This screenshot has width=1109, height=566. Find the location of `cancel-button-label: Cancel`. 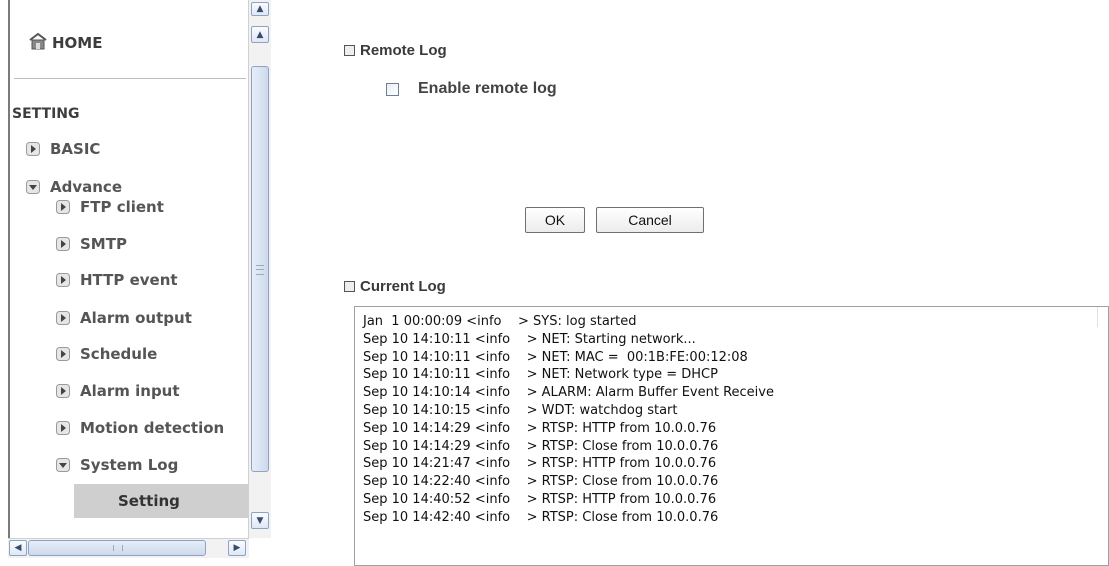

cancel-button-label: Cancel is located at coordinates (650, 220).